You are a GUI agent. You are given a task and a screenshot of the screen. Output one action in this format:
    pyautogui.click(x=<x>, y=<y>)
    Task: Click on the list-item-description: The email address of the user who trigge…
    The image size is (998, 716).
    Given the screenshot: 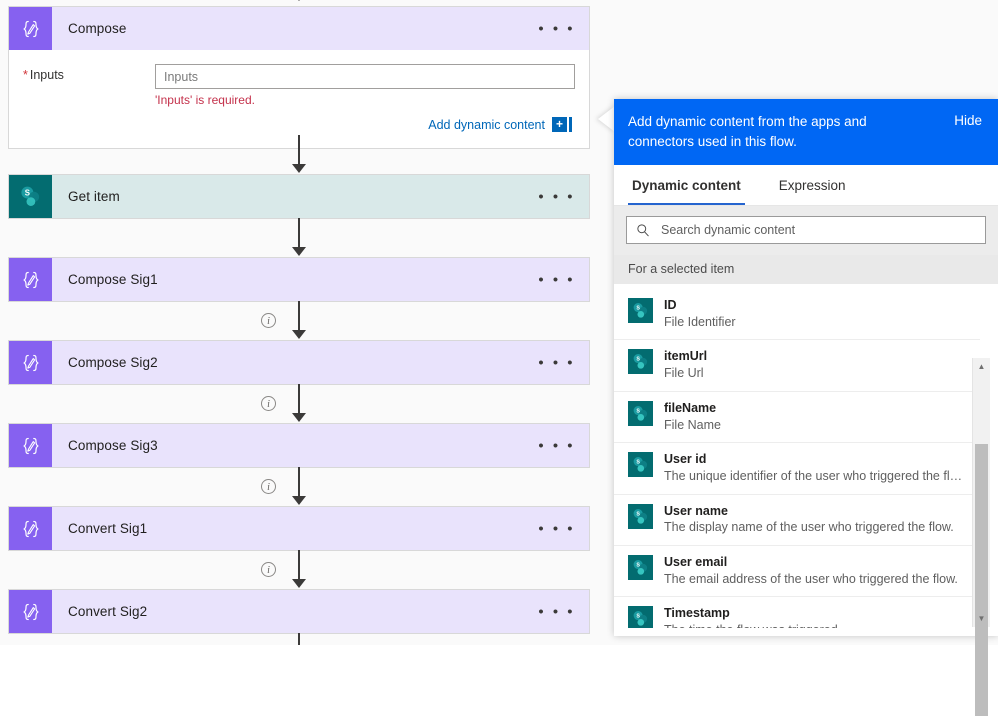 What is the action you would take?
    pyautogui.click(x=811, y=578)
    